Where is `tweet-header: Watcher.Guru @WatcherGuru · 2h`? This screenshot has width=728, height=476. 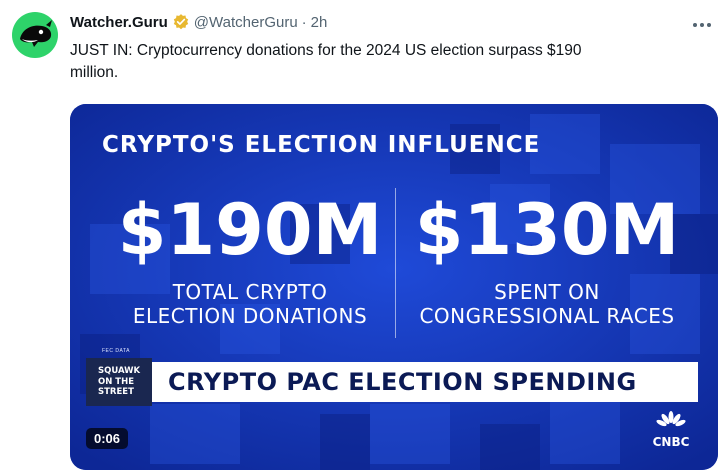 tweet-header: Watcher.Guru @WatcherGuru · 2h is located at coordinates (198, 22).